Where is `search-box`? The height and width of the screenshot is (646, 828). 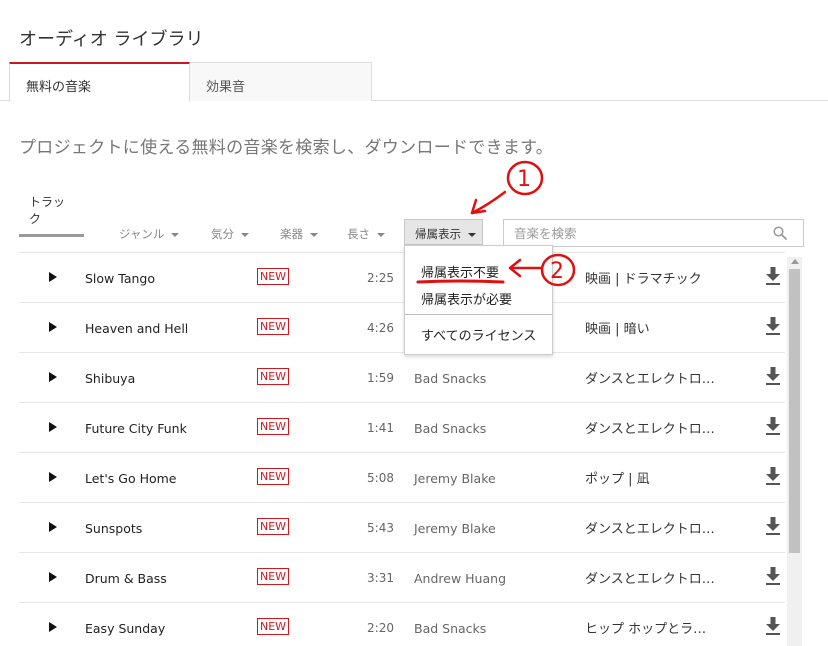
search-box is located at coordinates (653, 233).